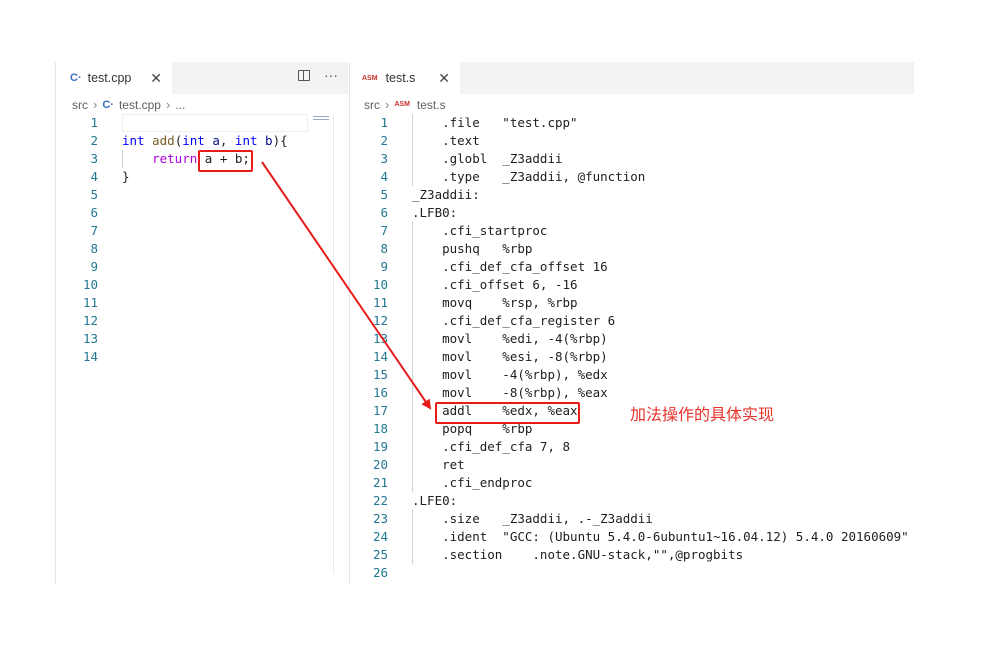 This screenshot has width=988, height=670. What do you see at coordinates (495, 302) in the screenshot?
I see `code-text: movq %rsp, %rbp` at bounding box center [495, 302].